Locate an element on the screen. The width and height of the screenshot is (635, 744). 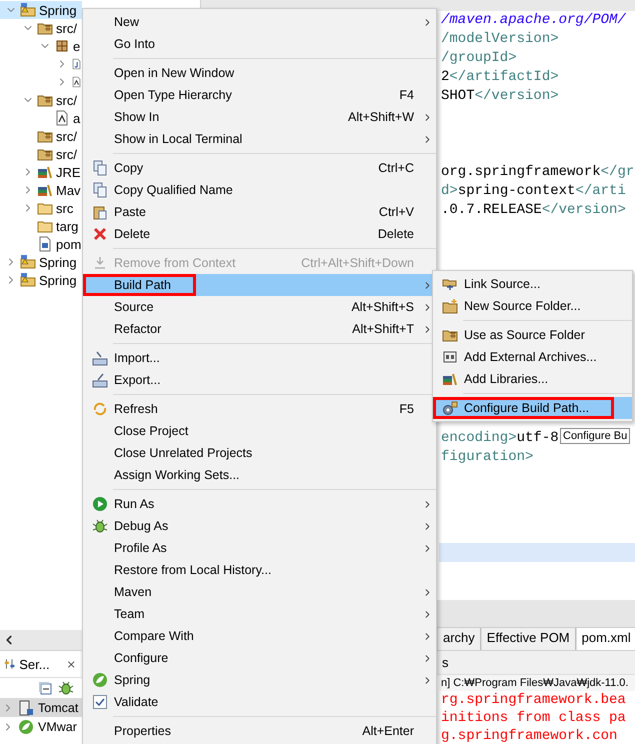
shortcut-text: F5 is located at coordinates (407, 409).